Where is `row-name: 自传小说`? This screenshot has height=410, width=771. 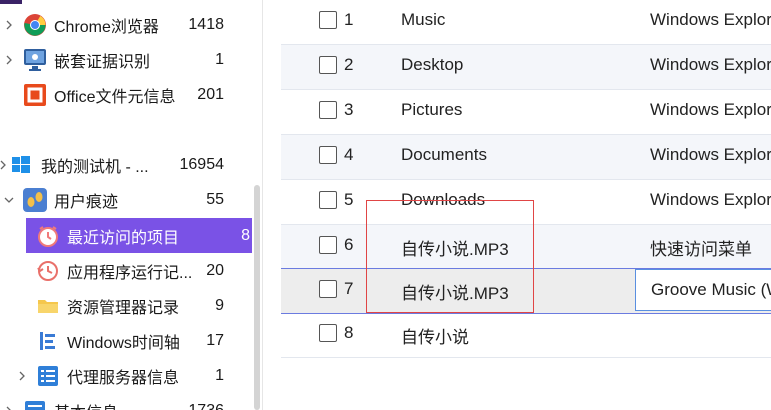
row-name: 自传小说 is located at coordinates (435, 337).